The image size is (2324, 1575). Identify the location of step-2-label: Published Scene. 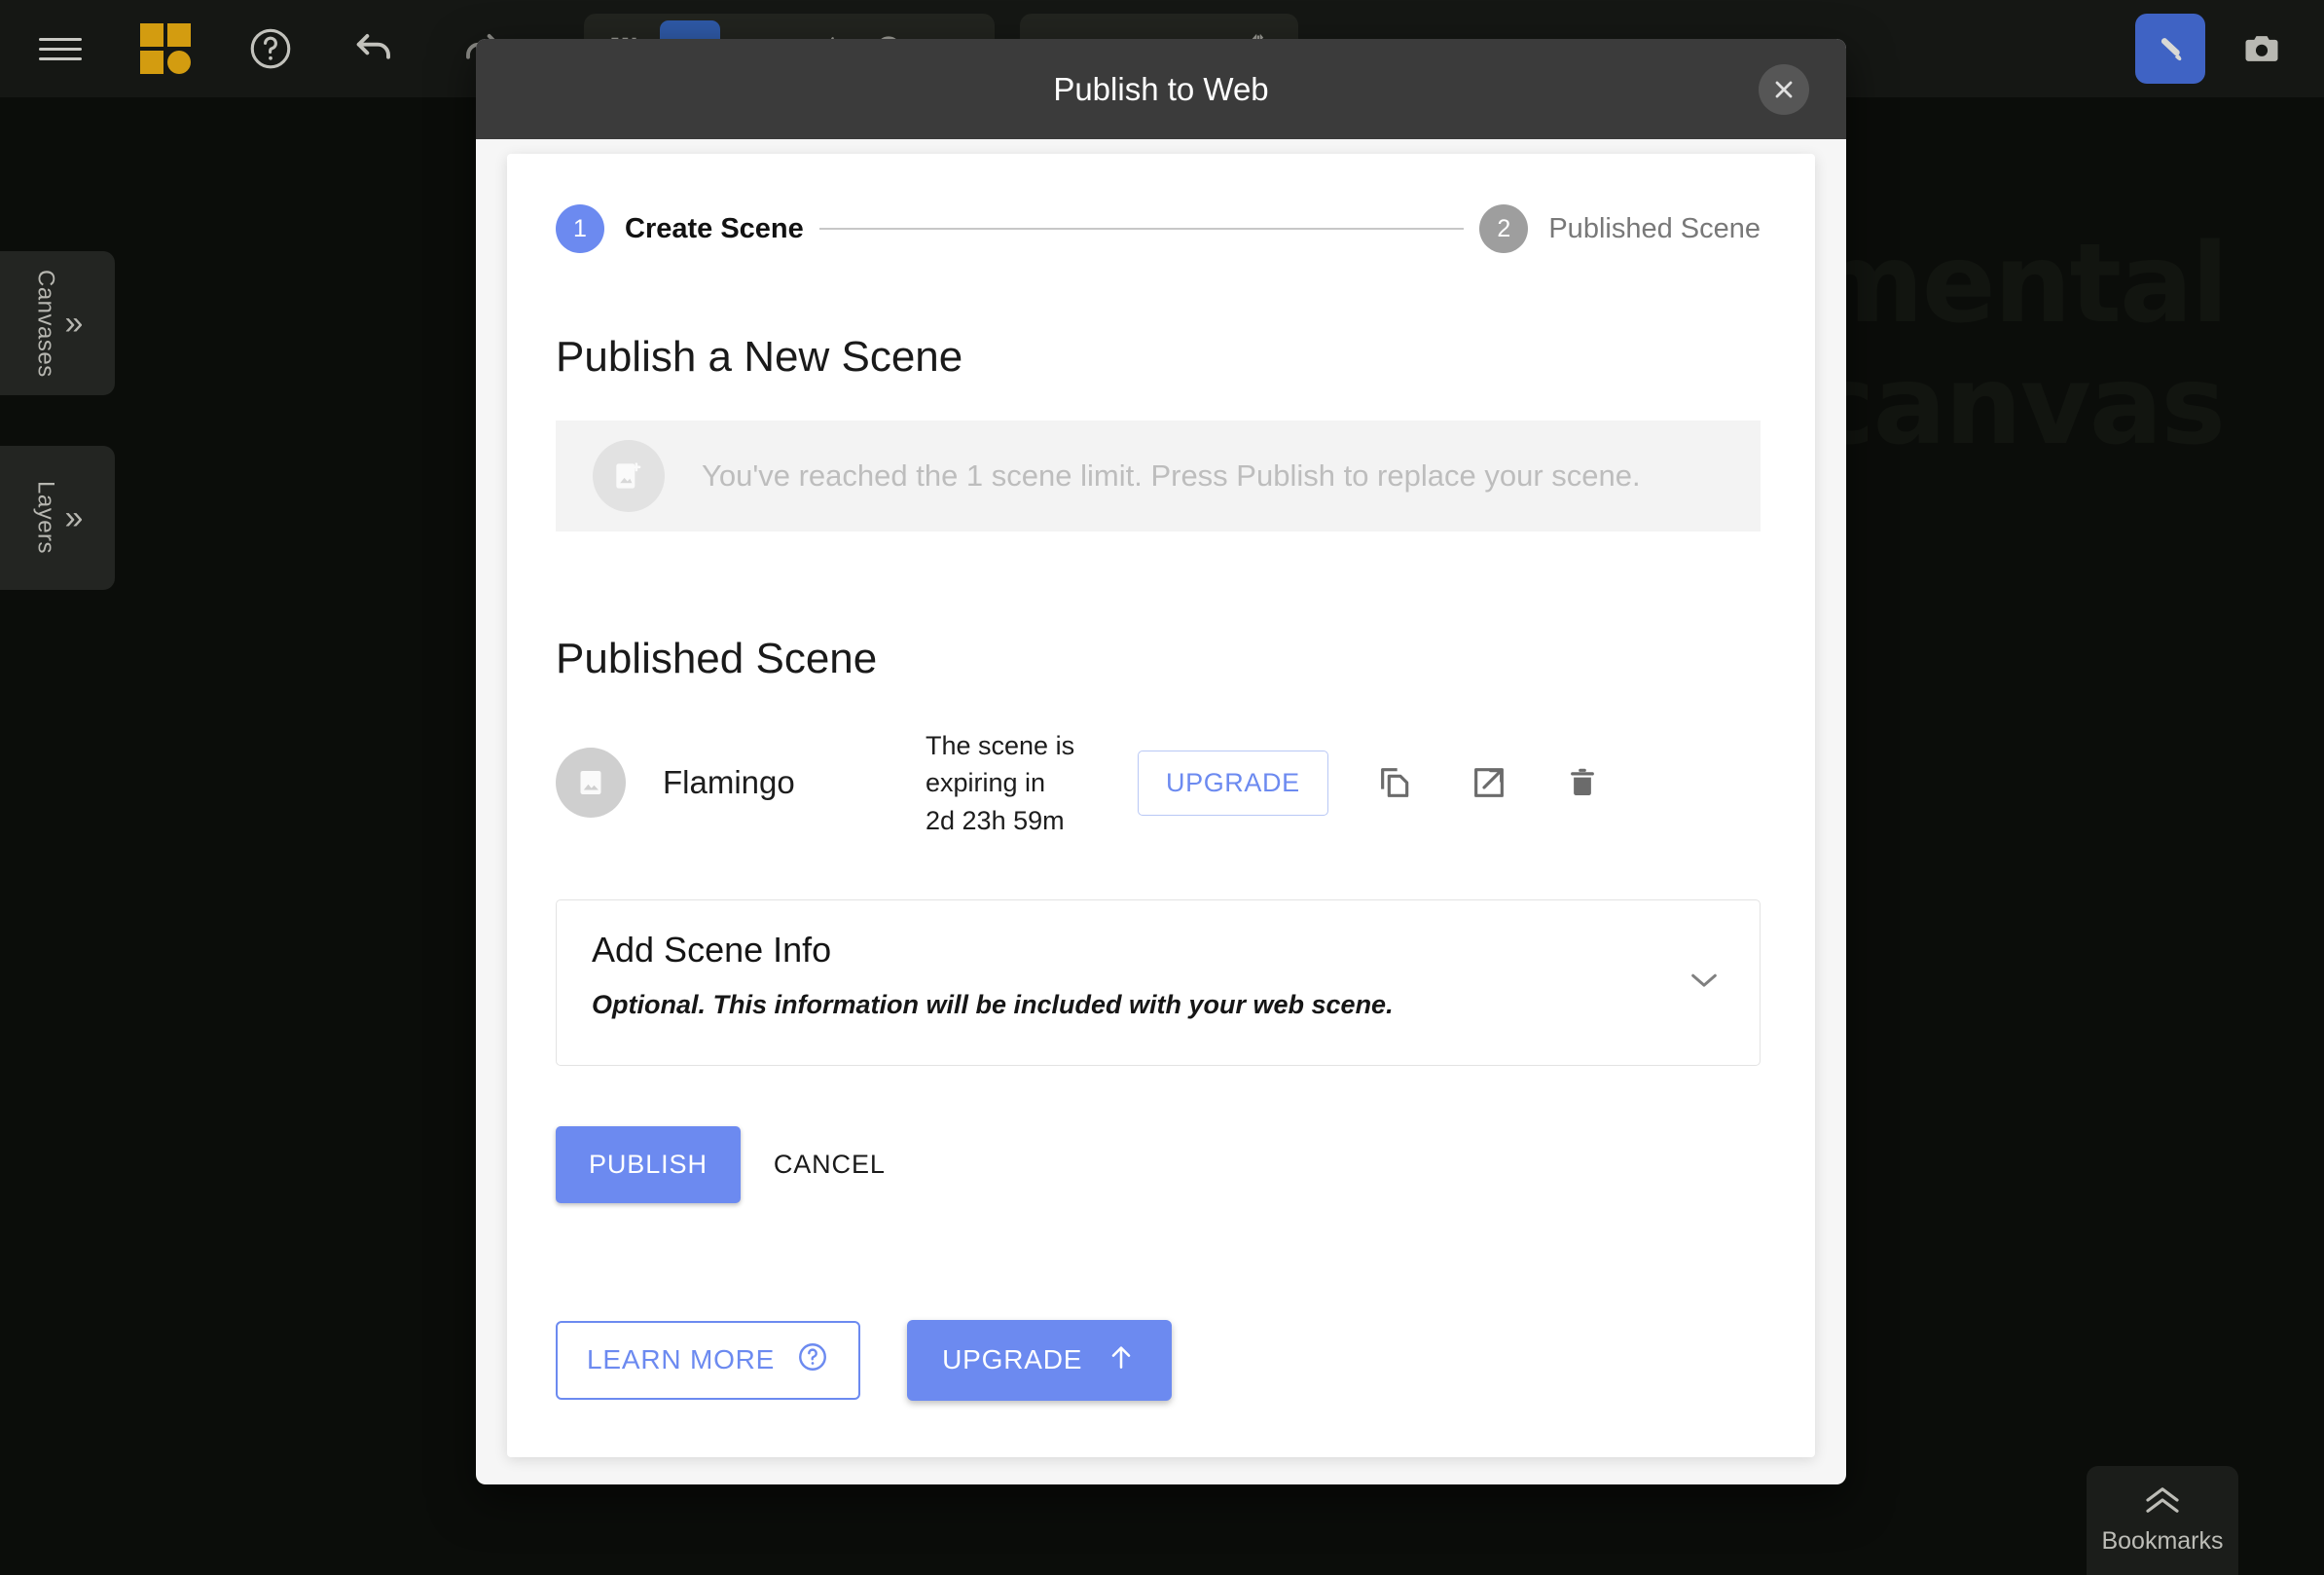
(1654, 228).